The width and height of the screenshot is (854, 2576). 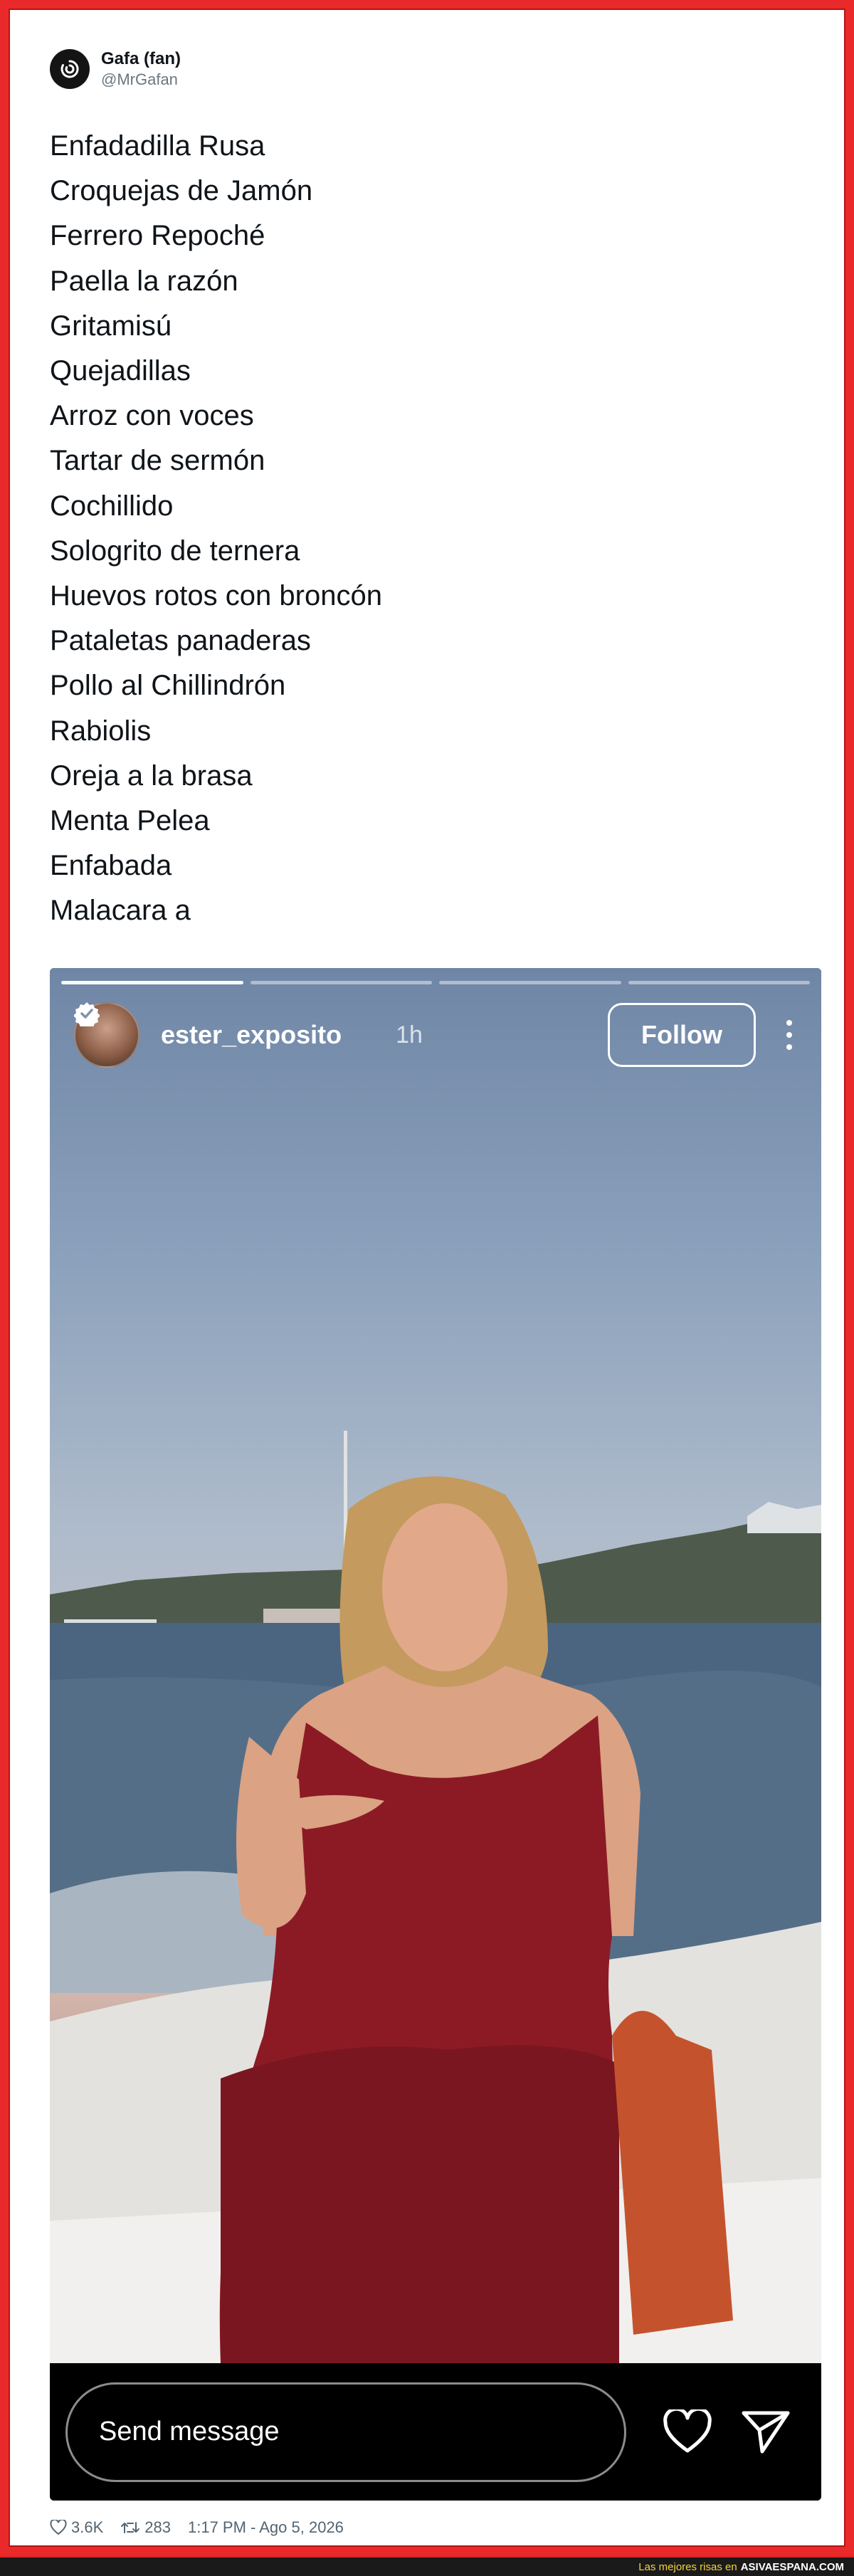 I want to click on tweet-line: Arroz con voces, so click(x=152, y=416).